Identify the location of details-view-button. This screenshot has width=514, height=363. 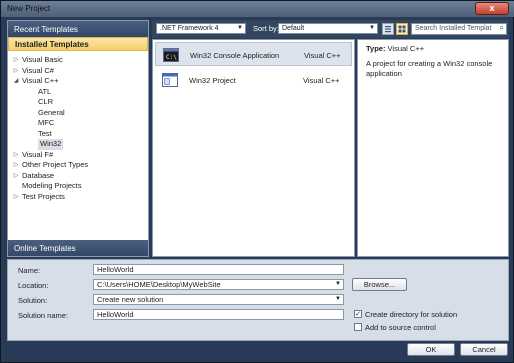
(402, 29).